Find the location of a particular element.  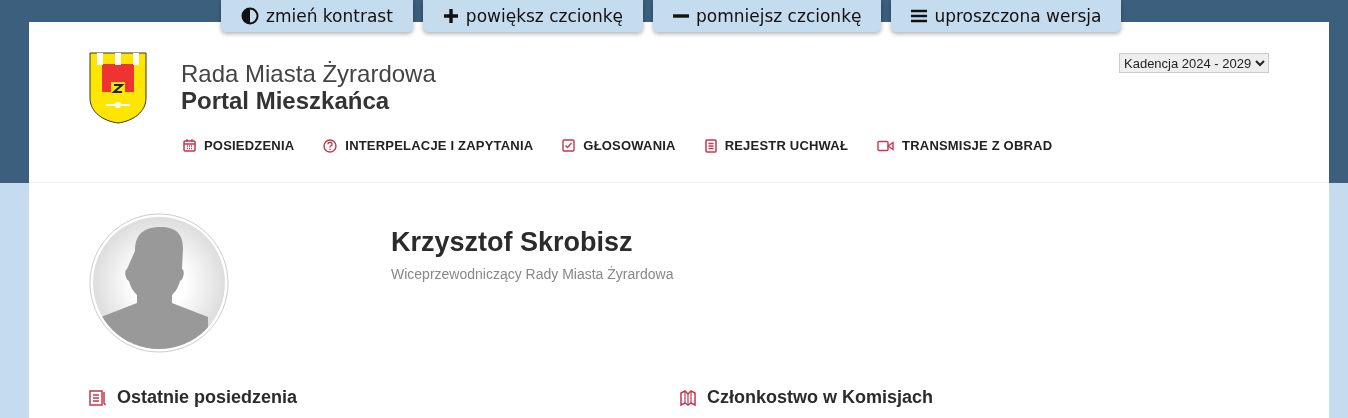

nav-link: POSIEDZENIA is located at coordinates (239, 145).